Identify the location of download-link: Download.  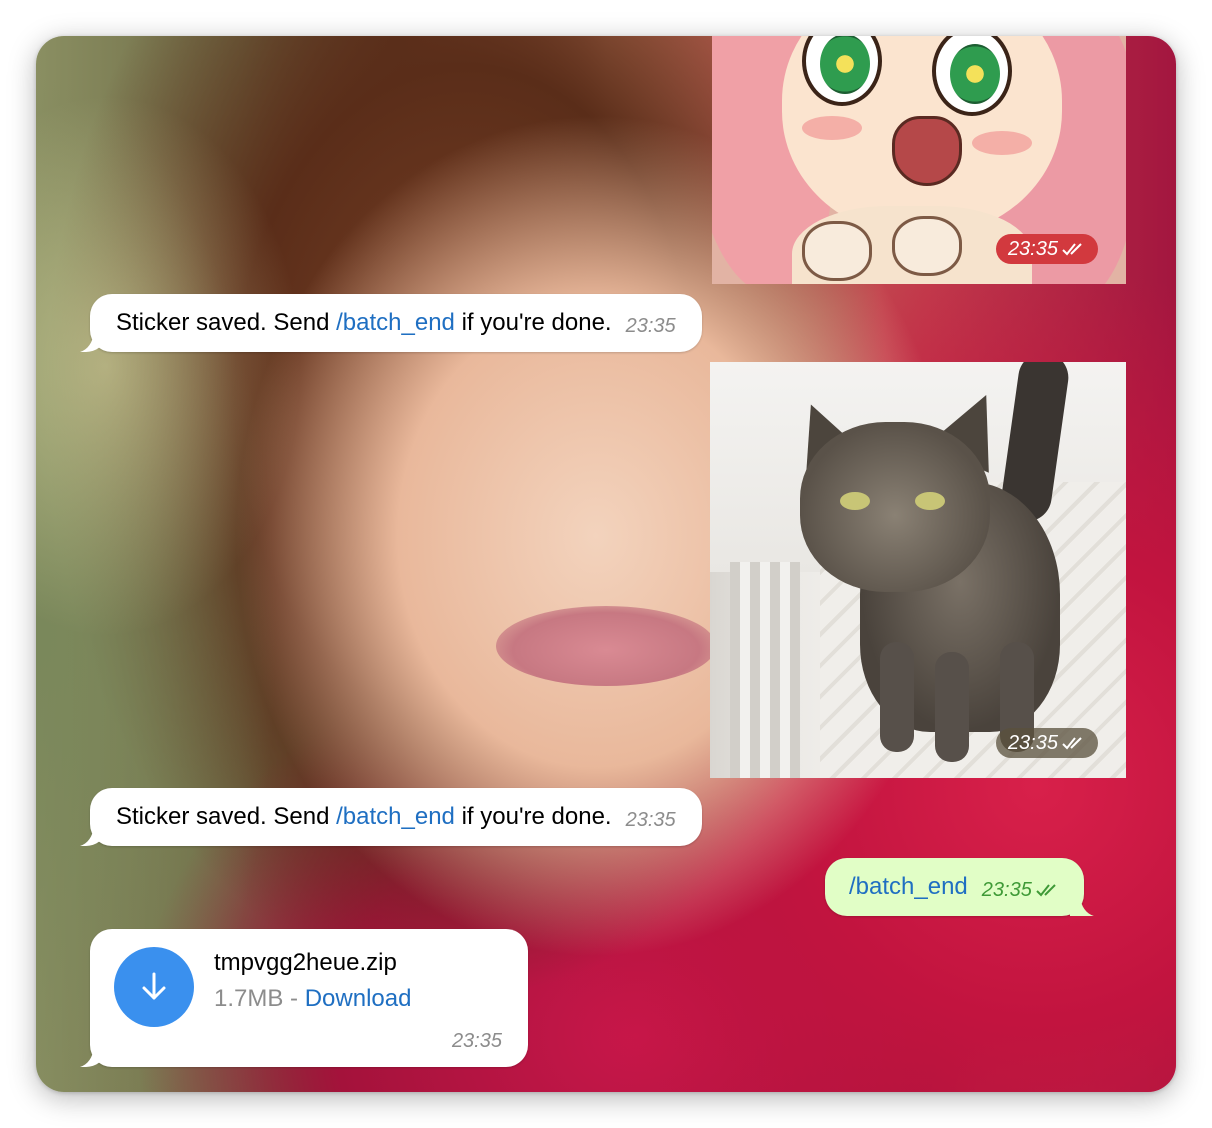
(358, 998).